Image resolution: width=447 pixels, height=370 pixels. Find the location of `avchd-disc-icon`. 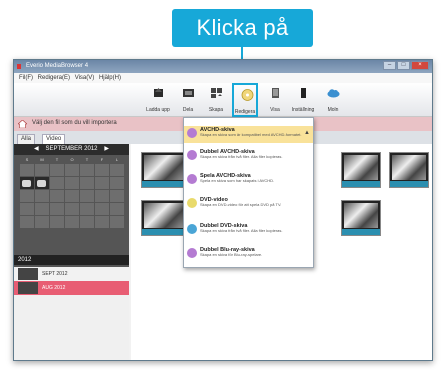

avchd-disc-icon is located at coordinates (192, 133).